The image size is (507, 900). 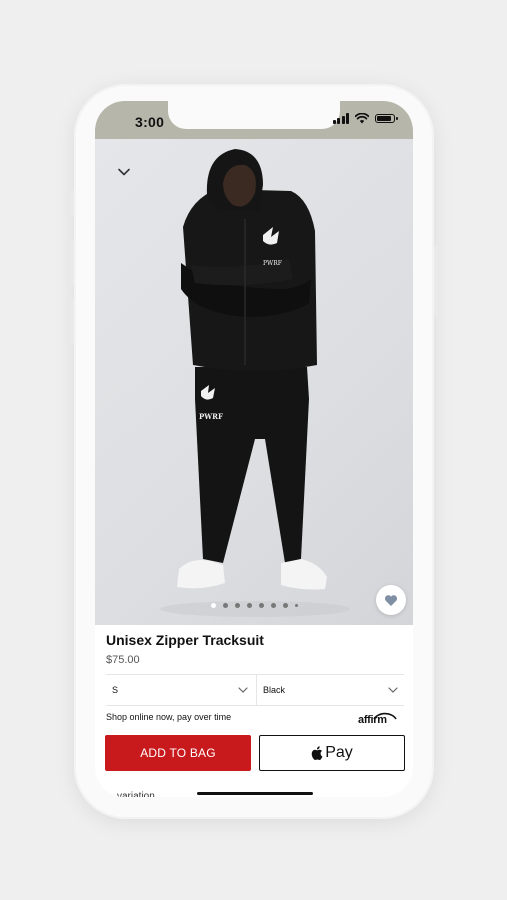 I want to click on product-price: $75.00, so click(x=123, y=660).